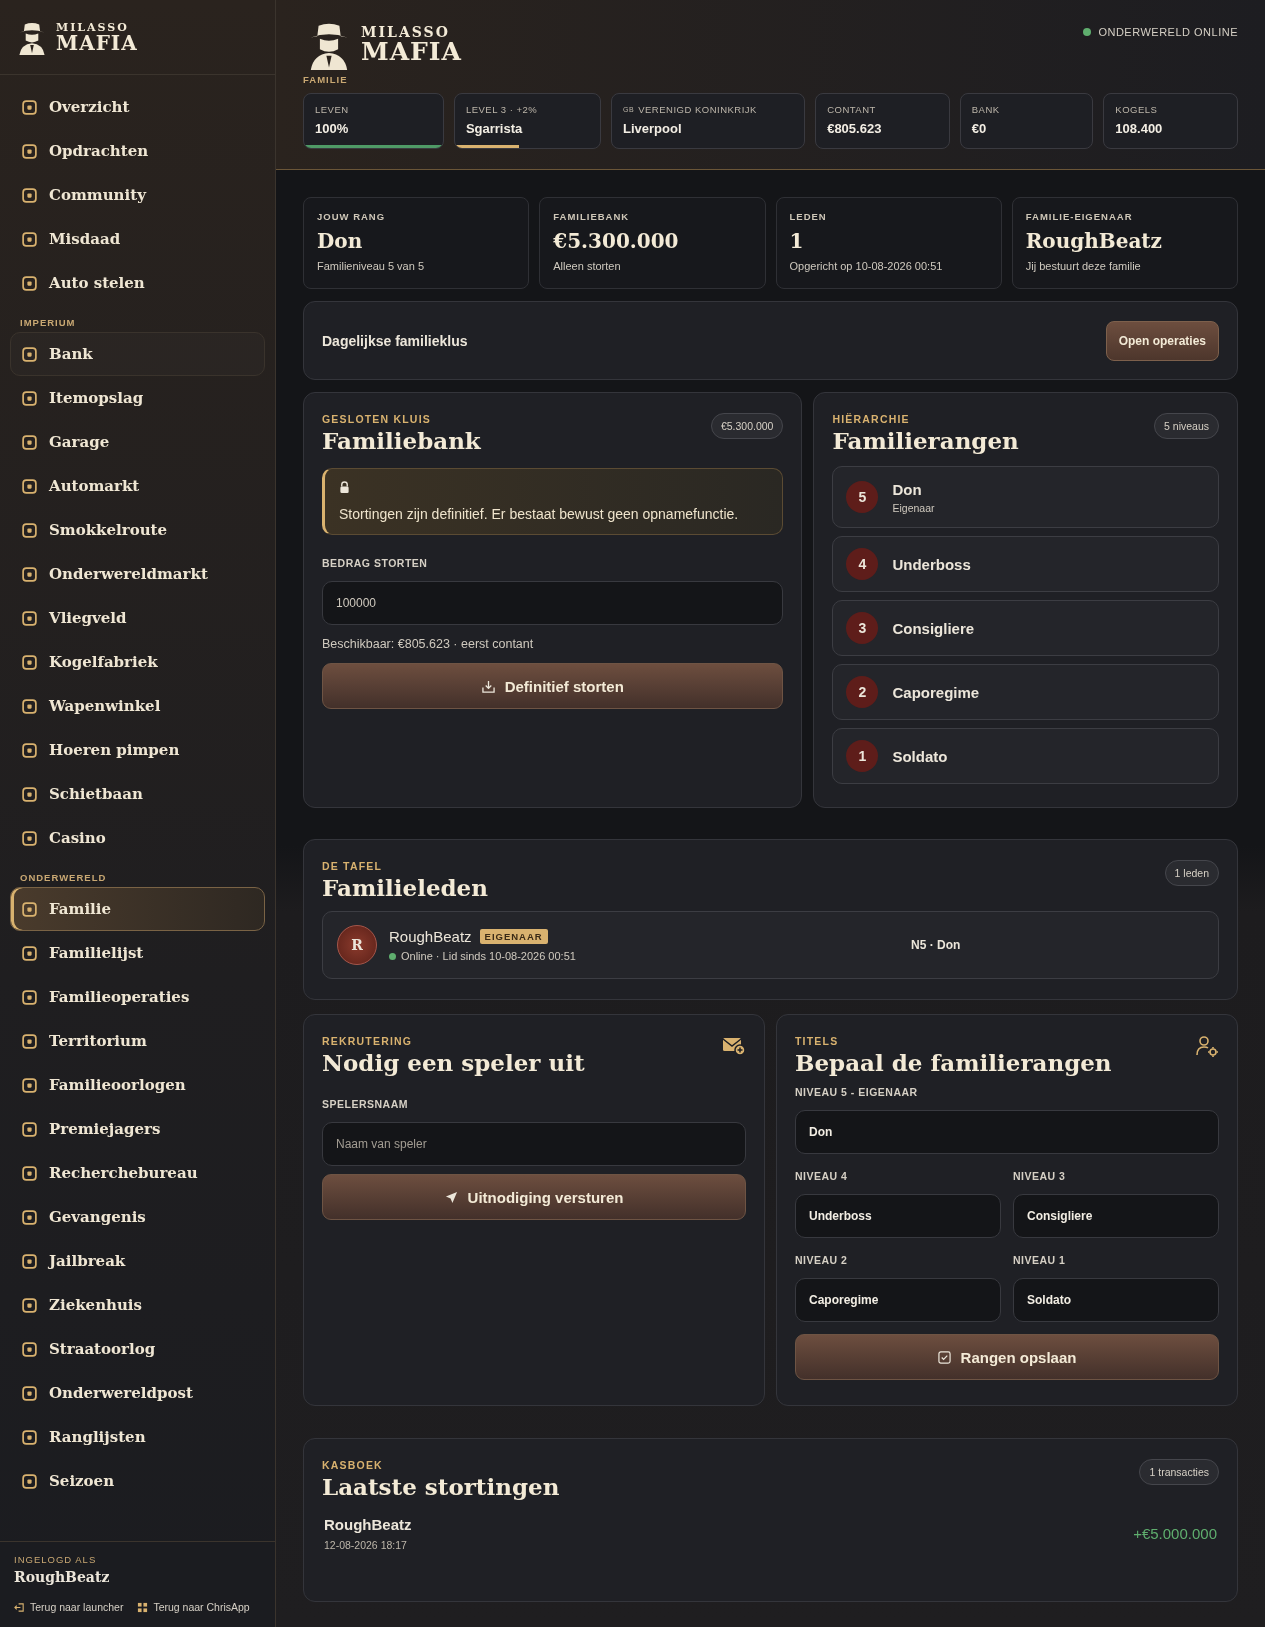 This screenshot has width=1265, height=1627. I want to click on summary-subtext: Opgericht op 10-08-2026 00:51, so click(866, 266).